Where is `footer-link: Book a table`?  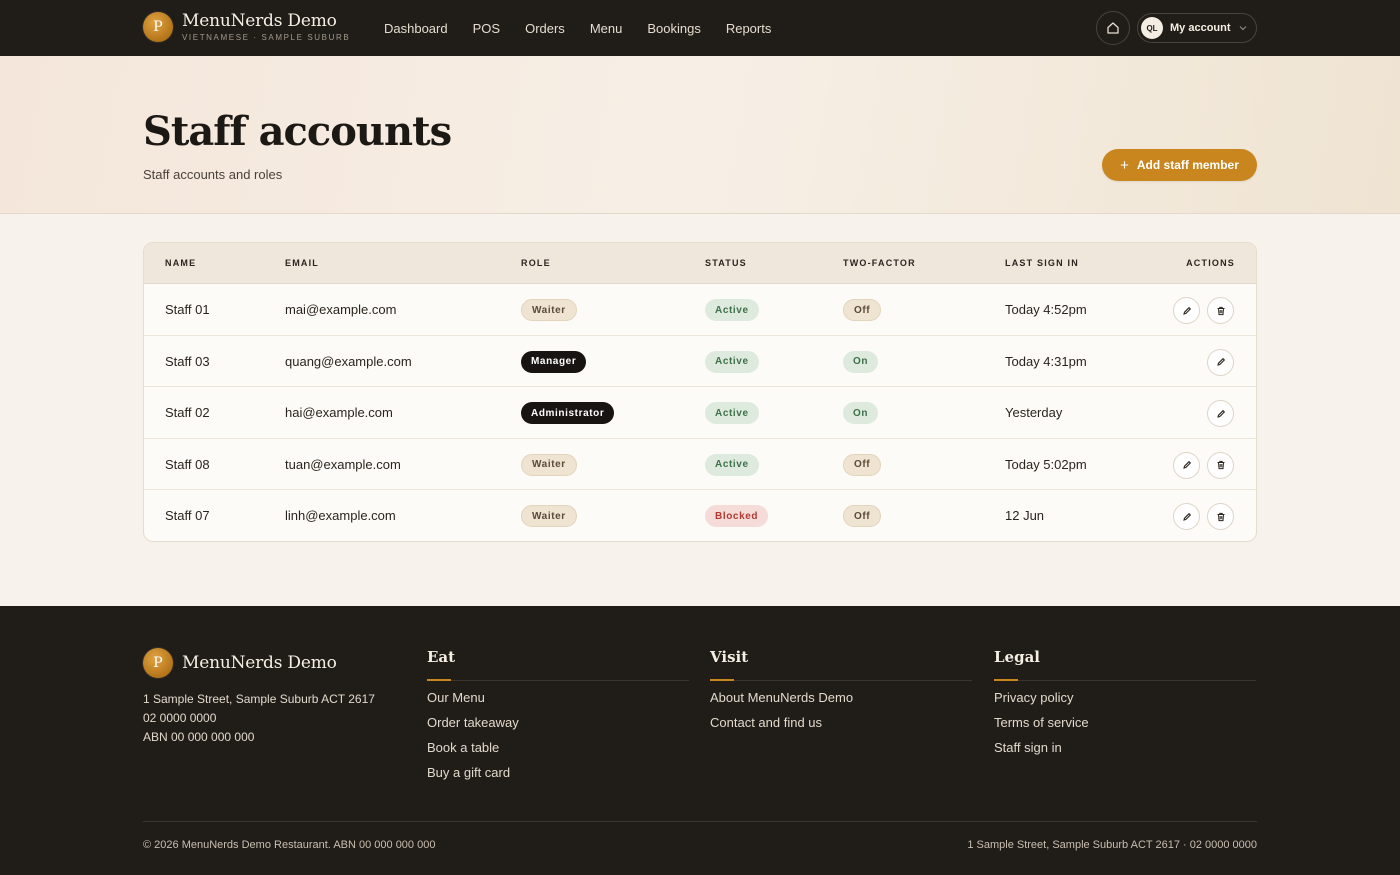
footer-link: Book a table is located at coordinates (558, 748).